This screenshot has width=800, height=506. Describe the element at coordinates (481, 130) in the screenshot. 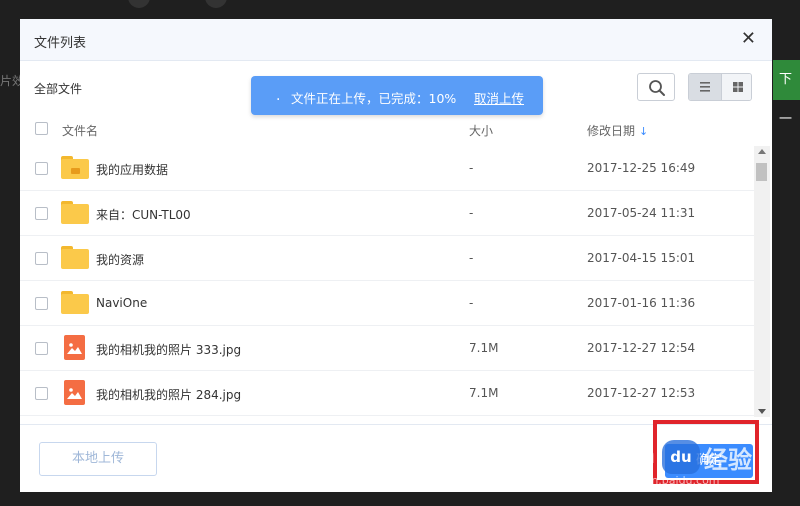

I see `column-size-header: 大小` at that location.